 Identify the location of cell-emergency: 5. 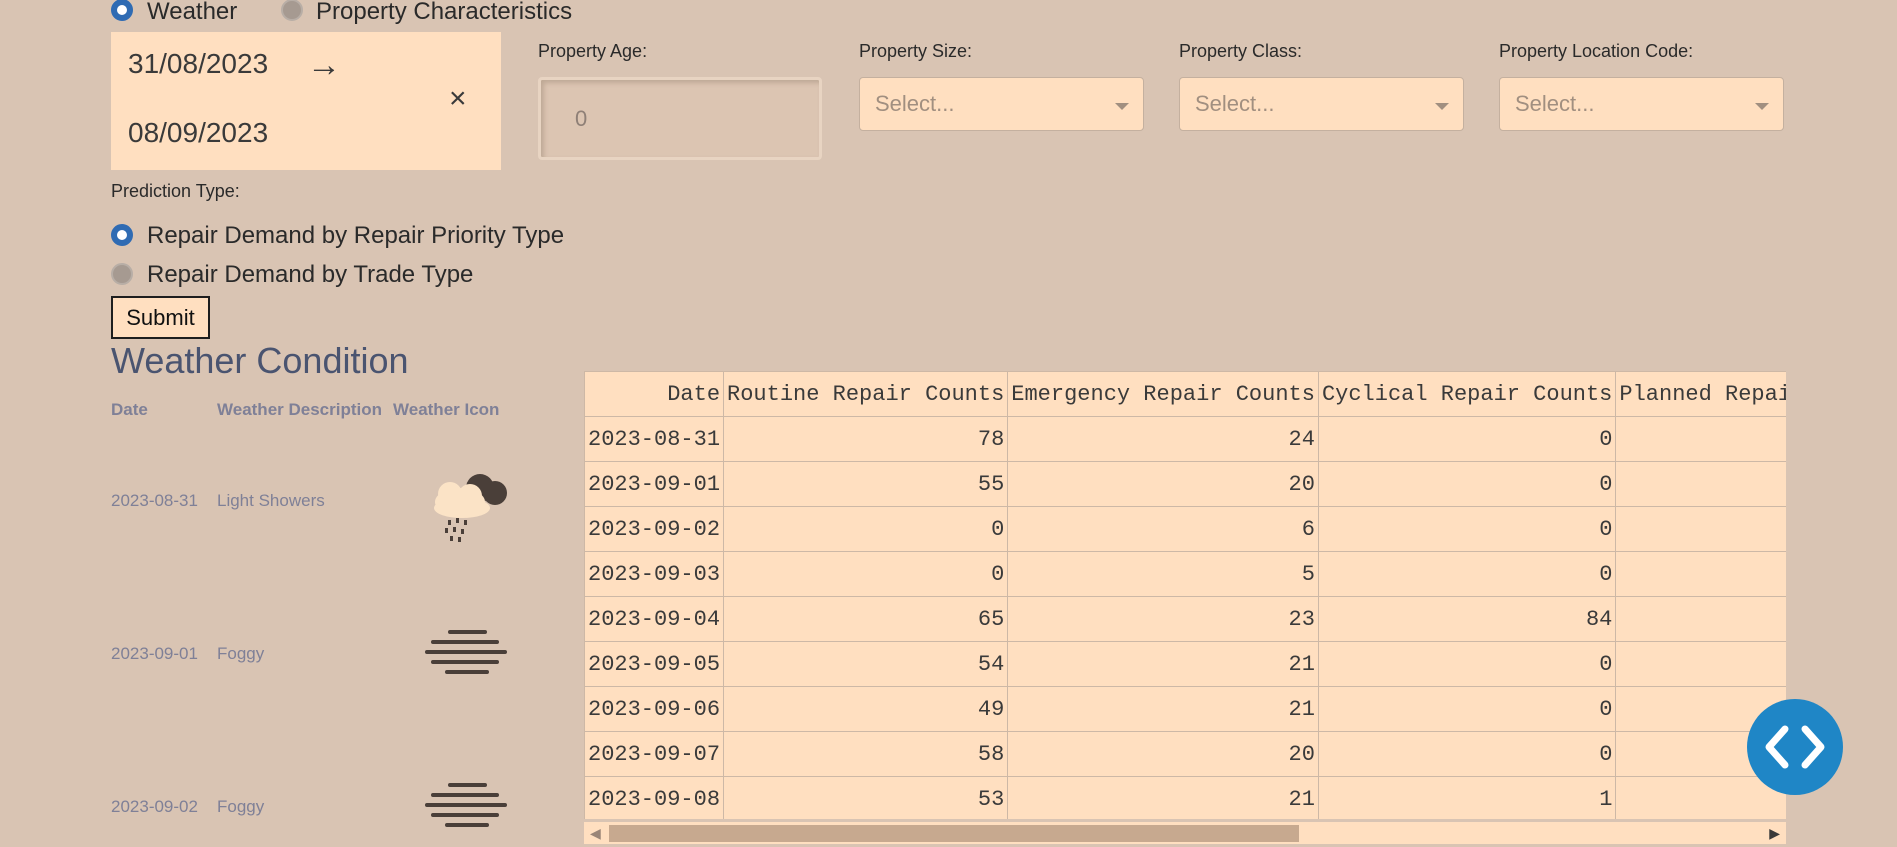
(1163, 574).